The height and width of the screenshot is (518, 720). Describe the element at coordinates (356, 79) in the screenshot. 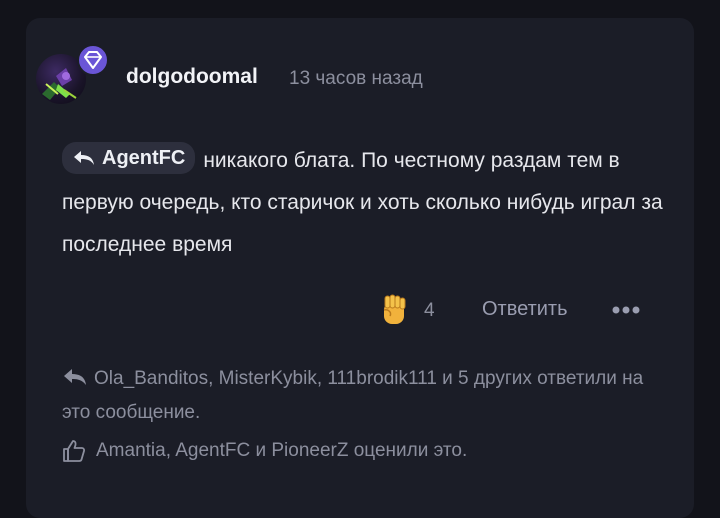

I see `post-timestamp: 13 часов назад` at that location.